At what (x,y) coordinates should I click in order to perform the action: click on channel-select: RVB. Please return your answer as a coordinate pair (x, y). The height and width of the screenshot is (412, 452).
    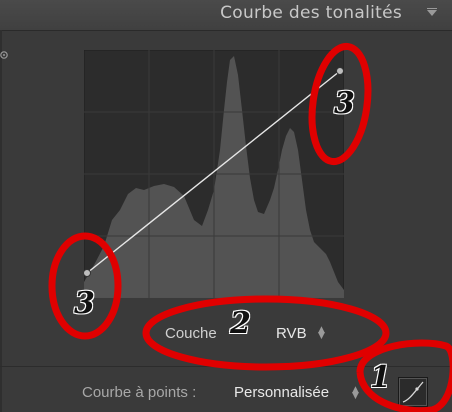
    Looking at the image, I should click on (291, 333).